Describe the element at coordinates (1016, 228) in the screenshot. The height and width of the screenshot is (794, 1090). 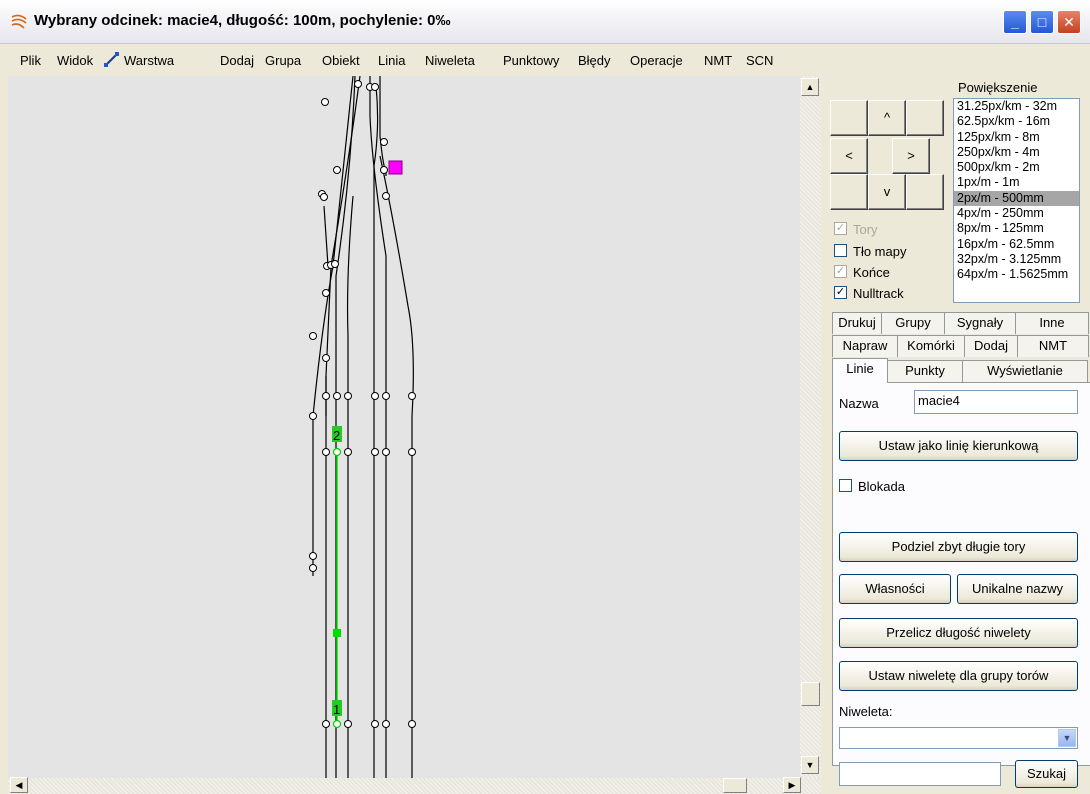
I see `zoom-option: 8px/m - 125mm` at that location.